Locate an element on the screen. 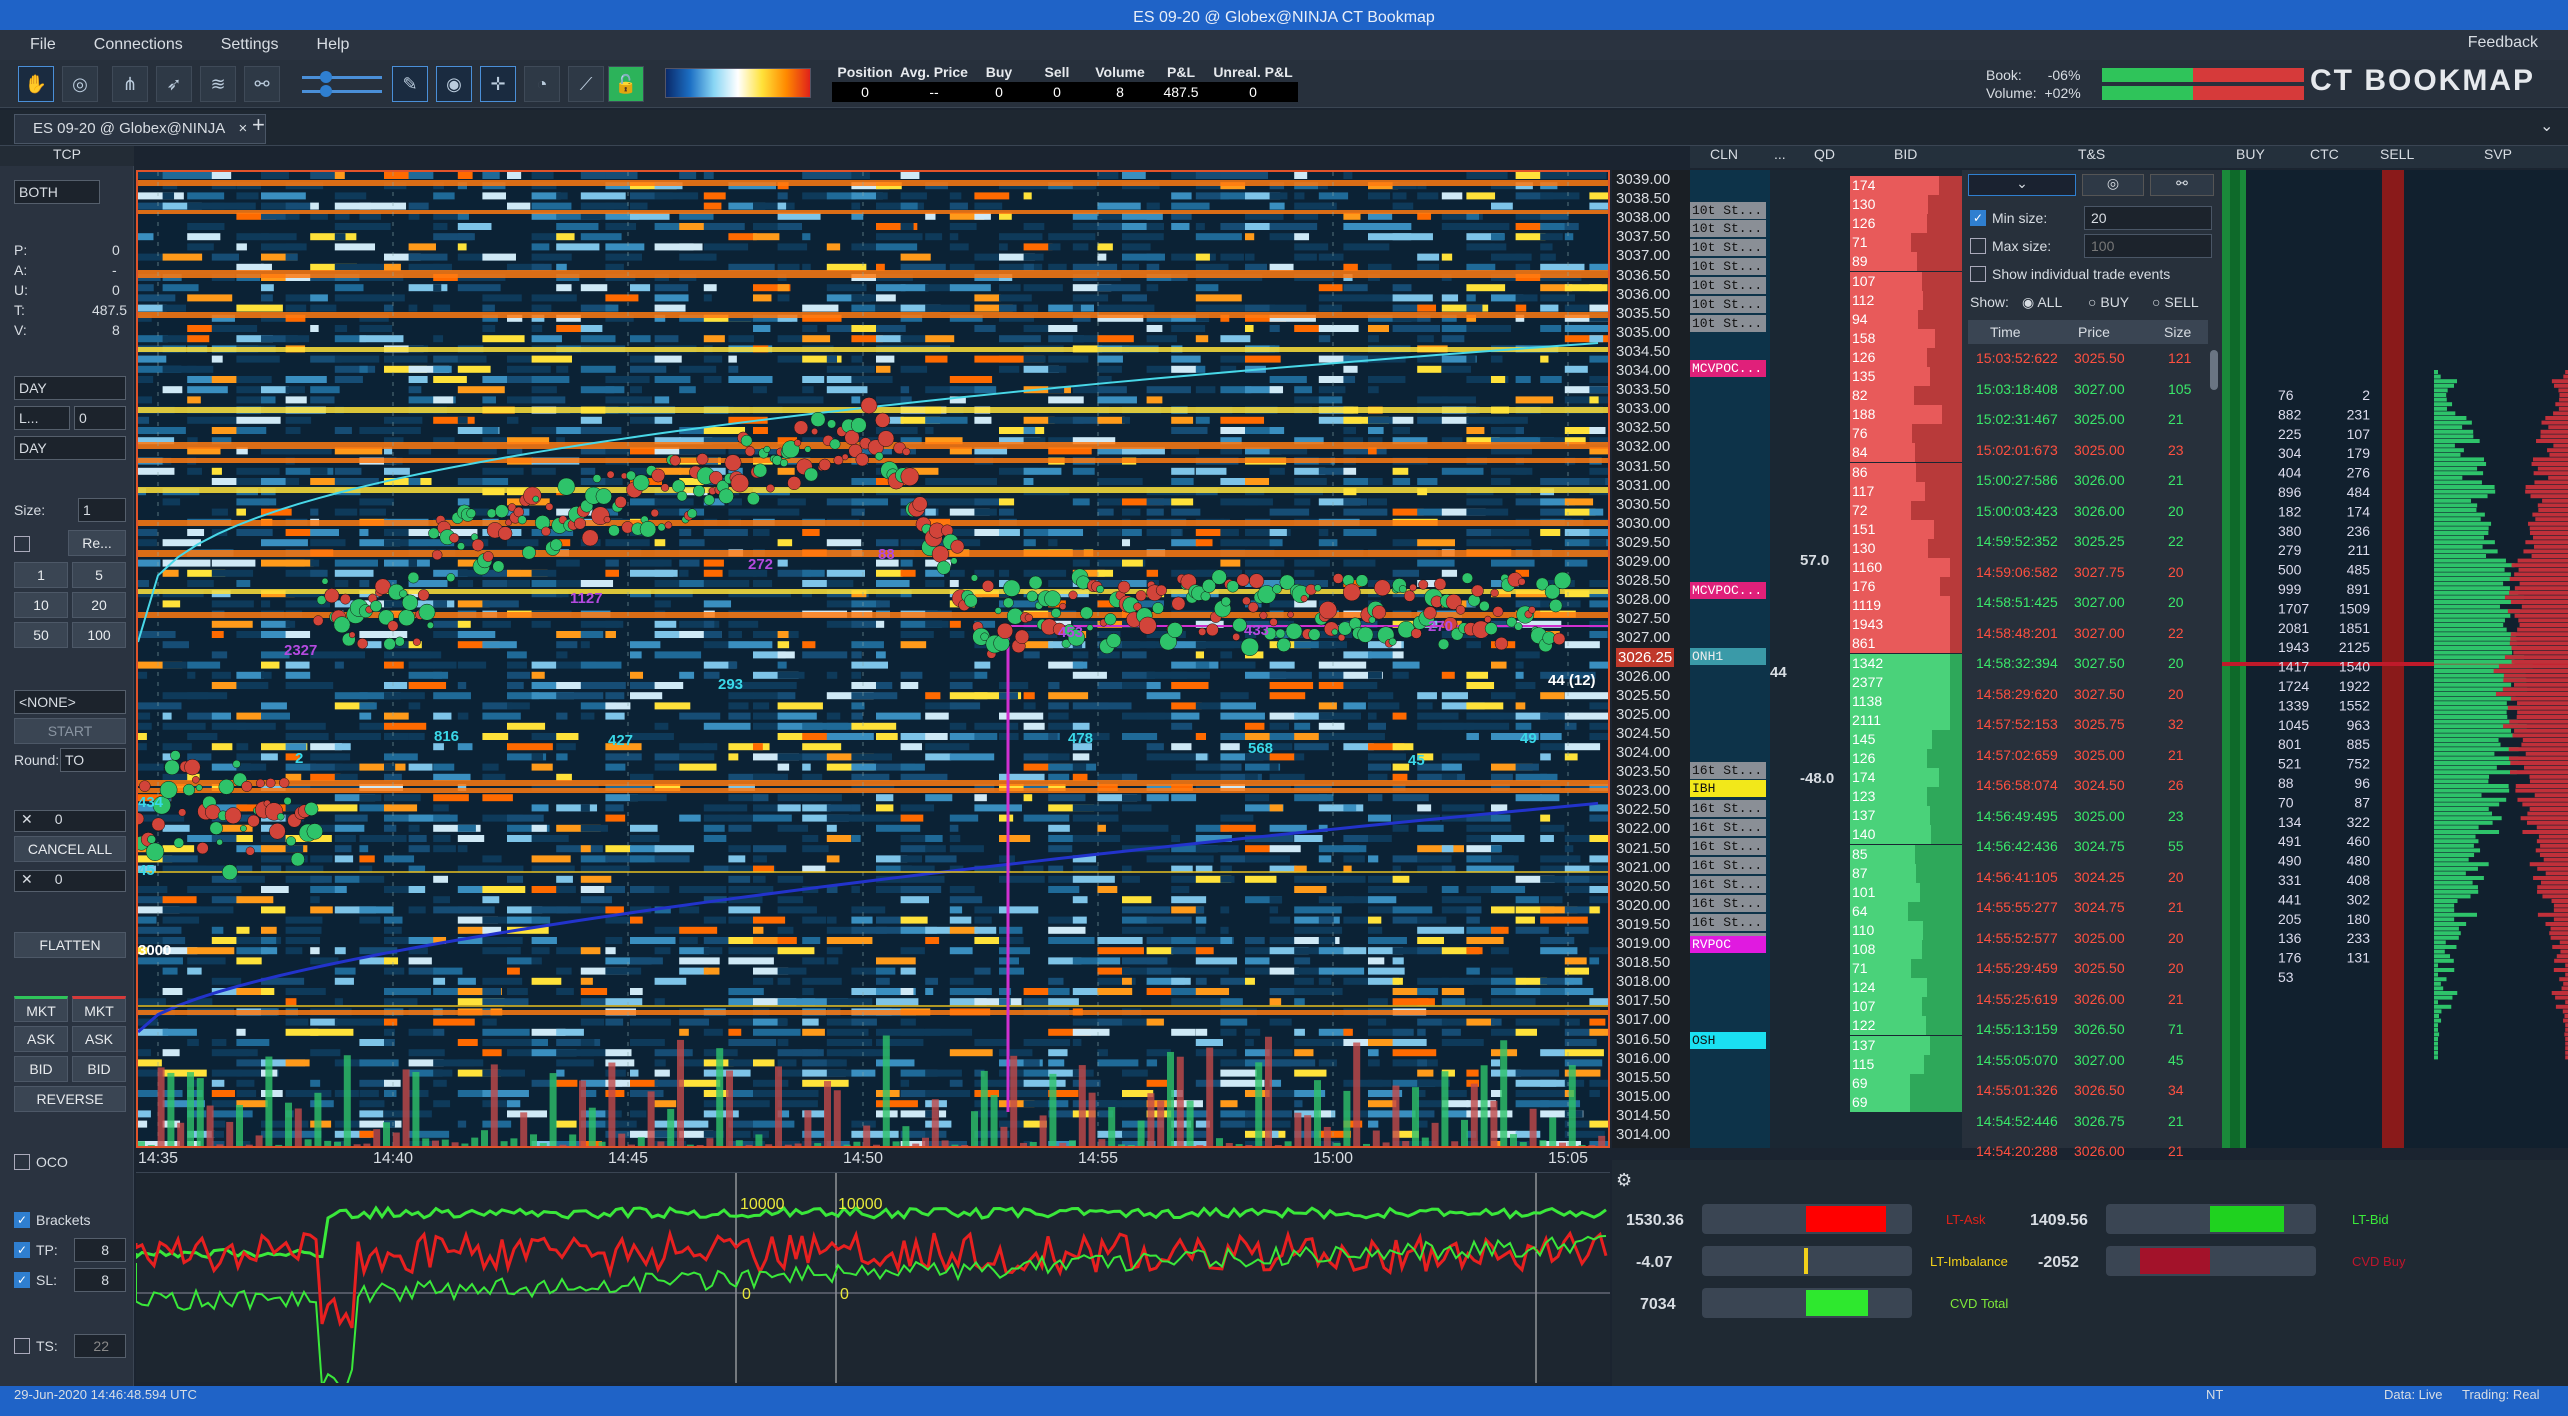 The width and height of the screenshot is (2568, 1416). tp-checkbox: ✓ is located at coordinates (22, 1250).